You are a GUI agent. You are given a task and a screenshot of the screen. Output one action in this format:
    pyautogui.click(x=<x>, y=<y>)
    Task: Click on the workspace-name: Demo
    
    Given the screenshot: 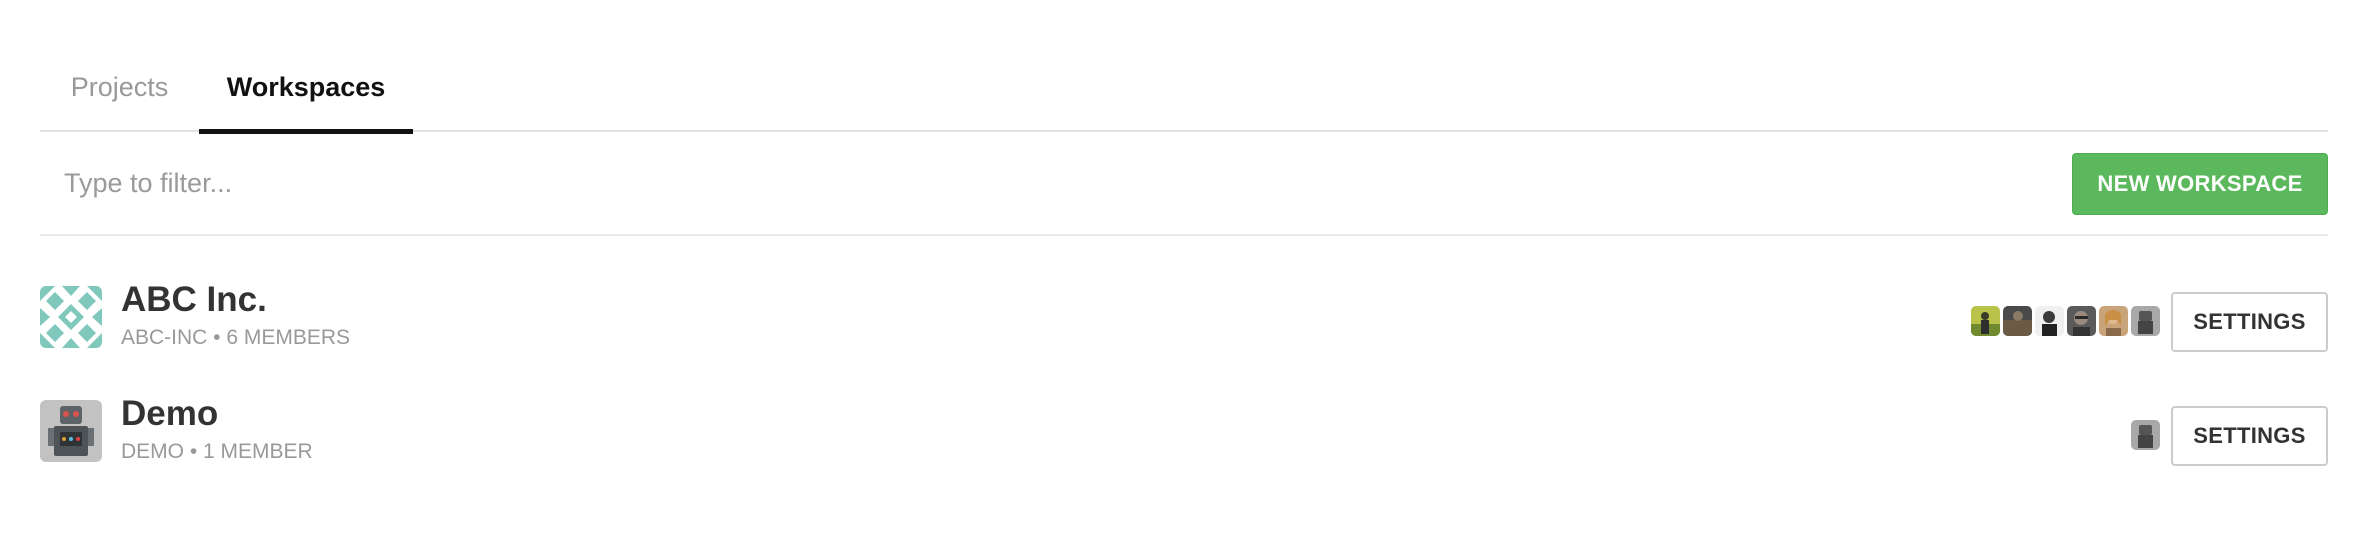 What is the action you would take?
    pyautogui.click(x=169, y=414)
    